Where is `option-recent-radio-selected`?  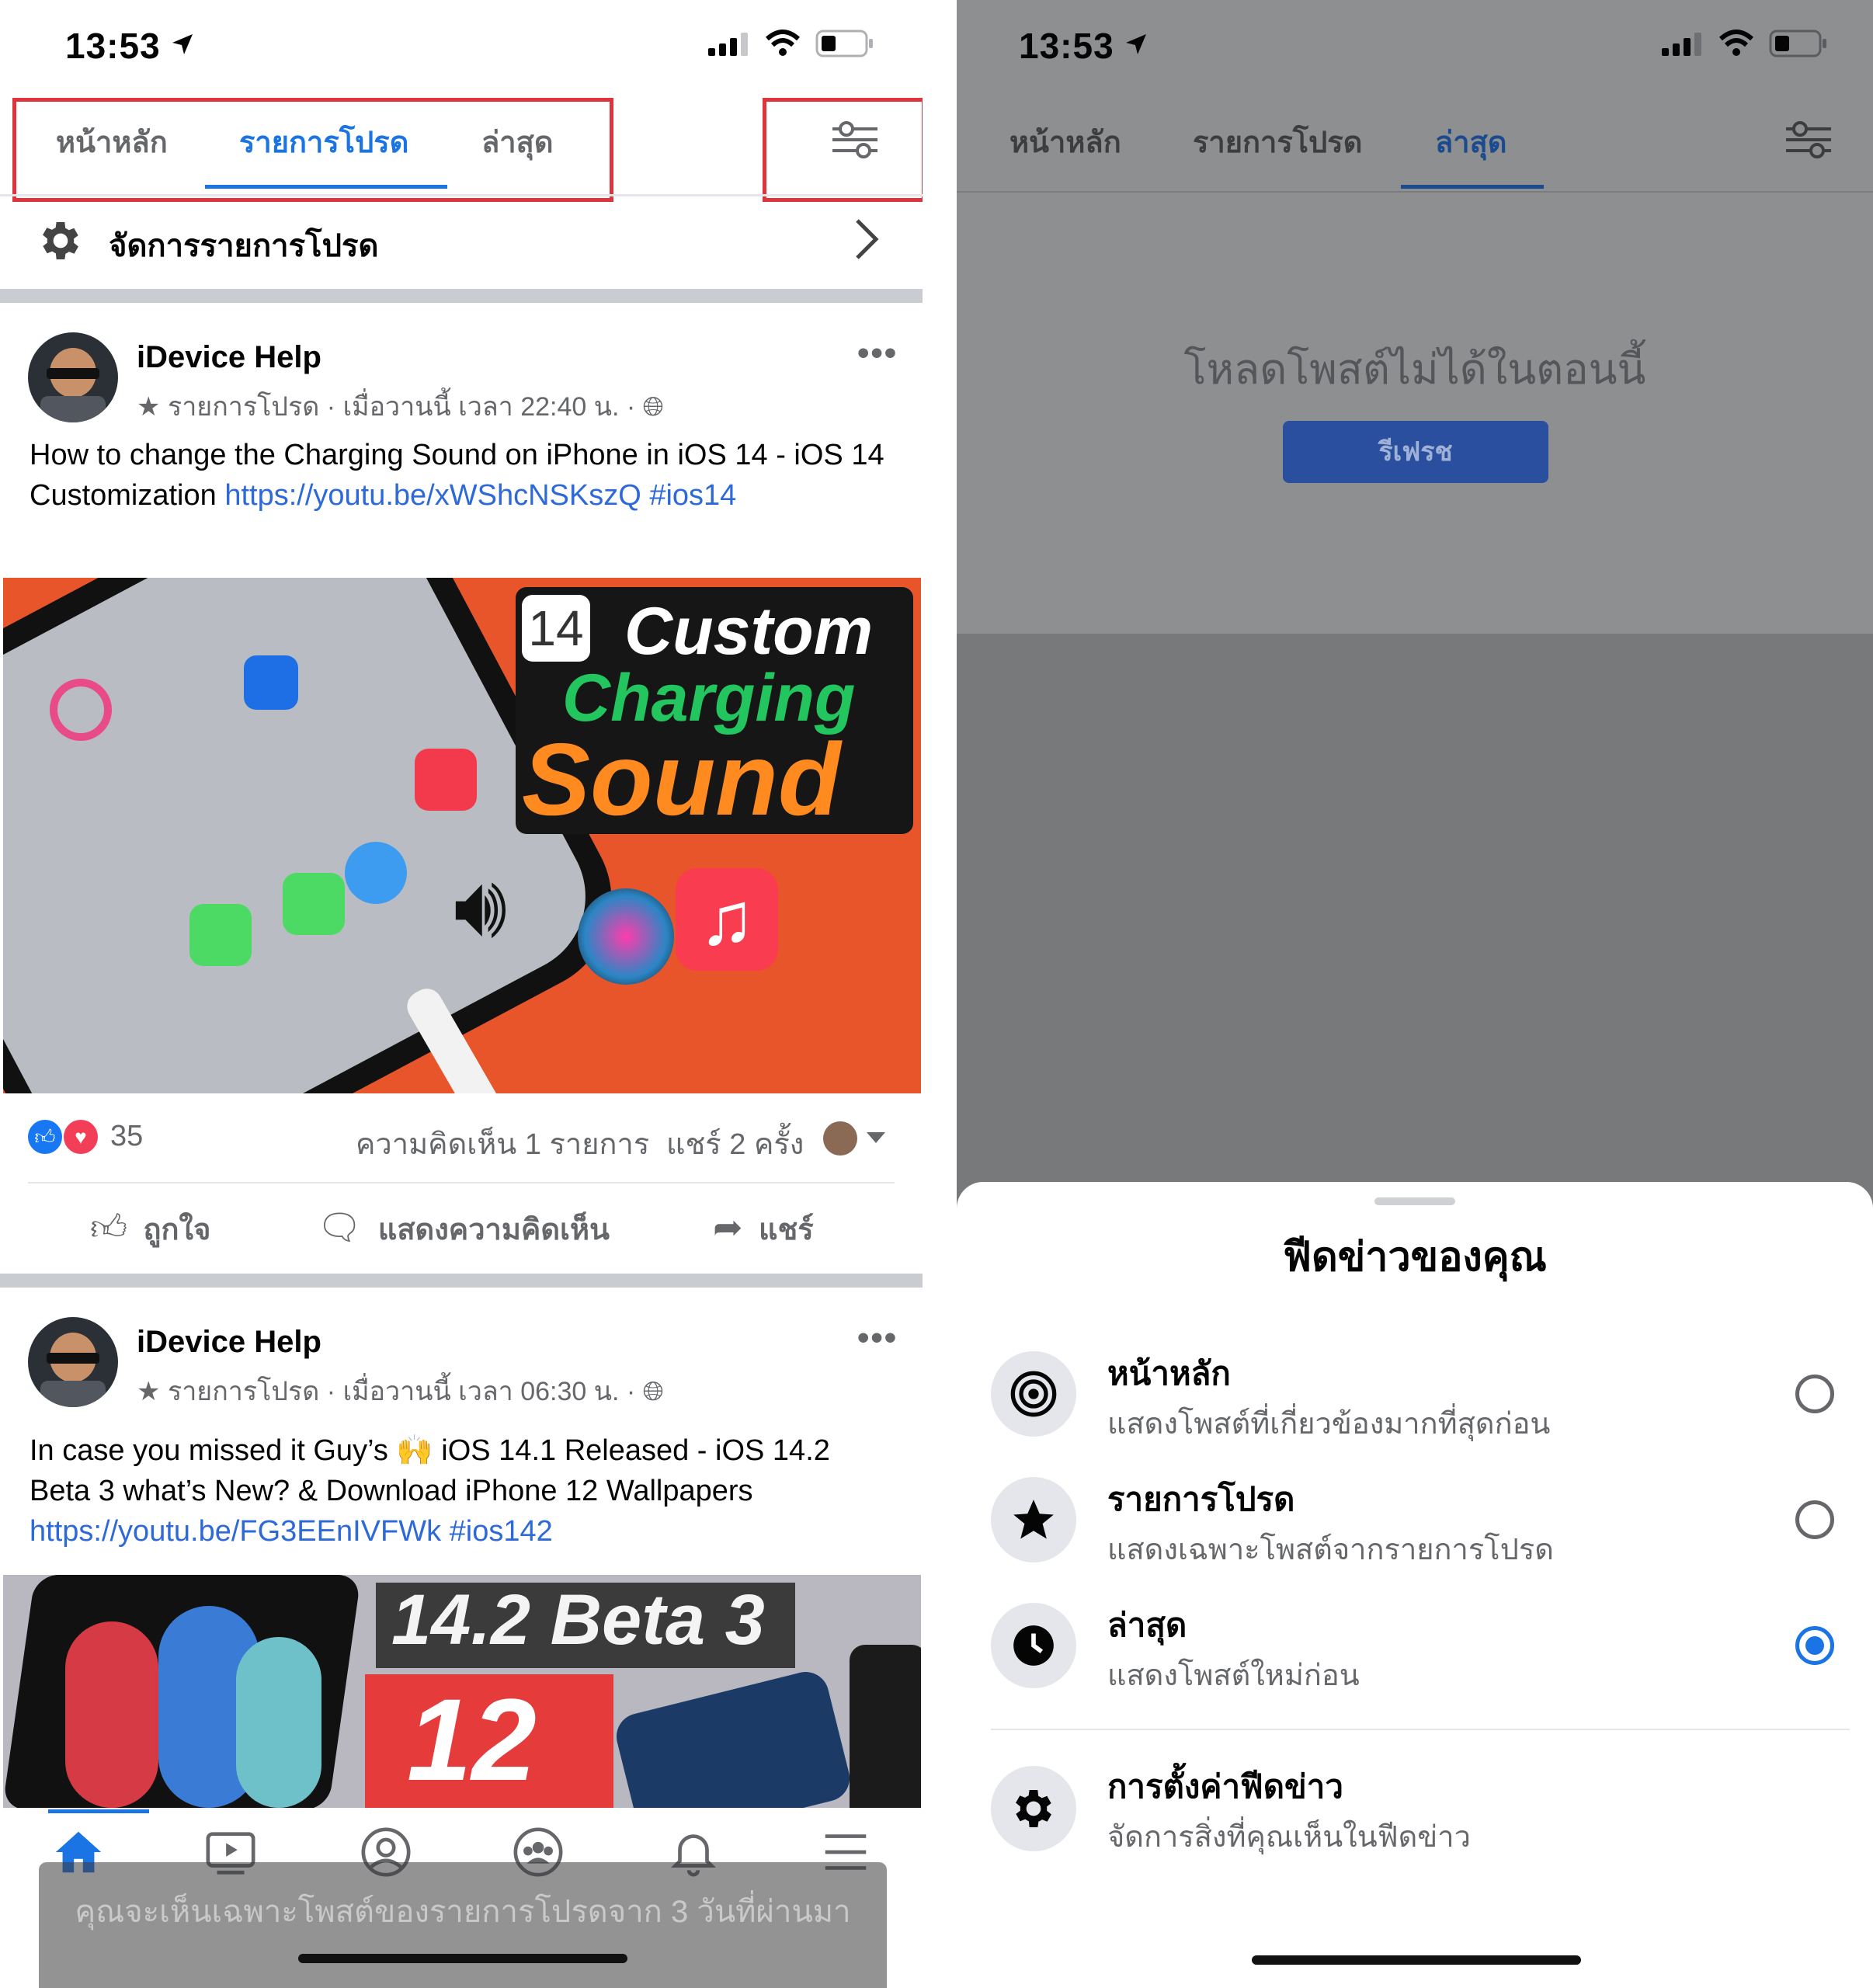
option-recent-radio-selected is located at coordinates (1815, 1645).